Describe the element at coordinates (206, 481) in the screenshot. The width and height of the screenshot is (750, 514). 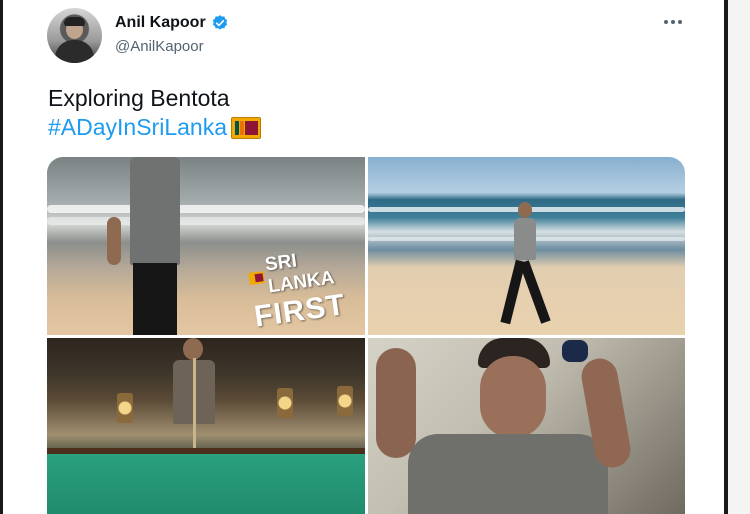
I see `pool-table` at that location.